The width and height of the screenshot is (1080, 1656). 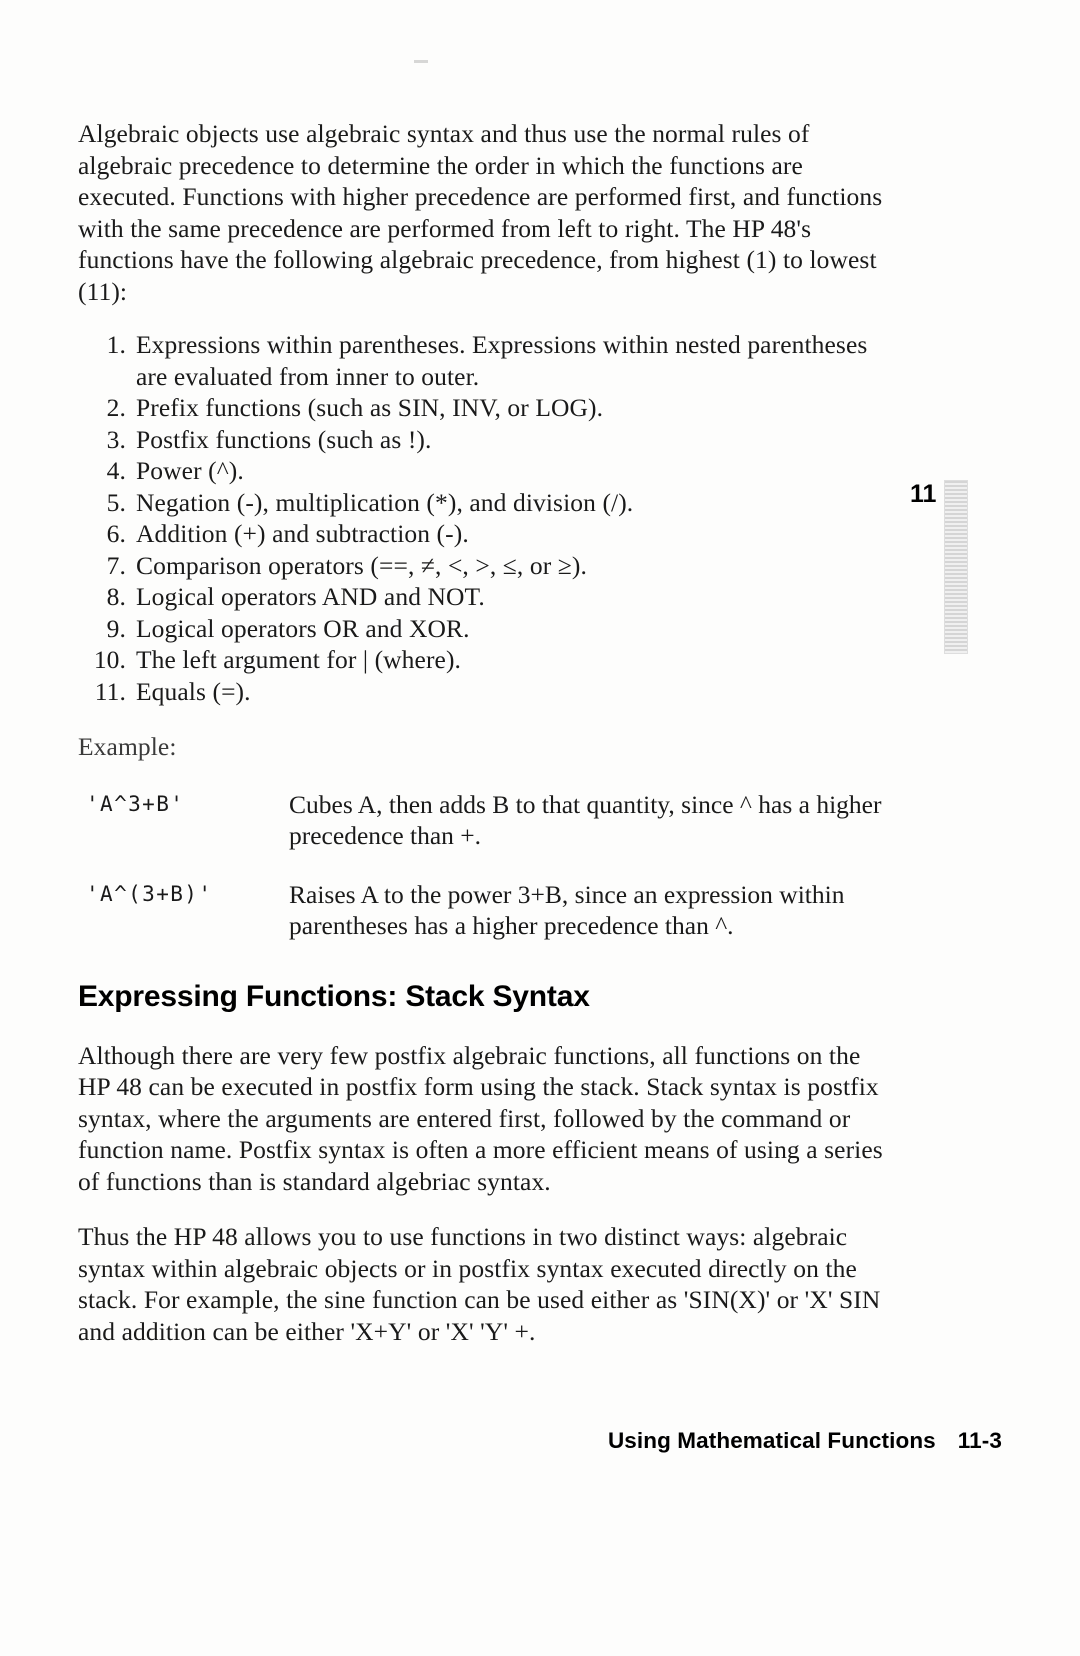 What do you see at coordinates (116, 533) in the screenshot?
I see `list-item-number: 6.` at bounding box center [116, 533].